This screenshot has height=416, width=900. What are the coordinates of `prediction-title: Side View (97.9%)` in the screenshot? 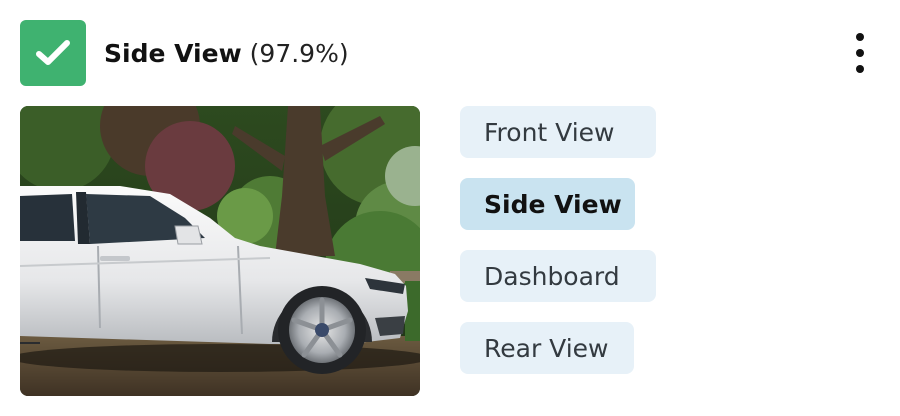 It's located at (226, 53).